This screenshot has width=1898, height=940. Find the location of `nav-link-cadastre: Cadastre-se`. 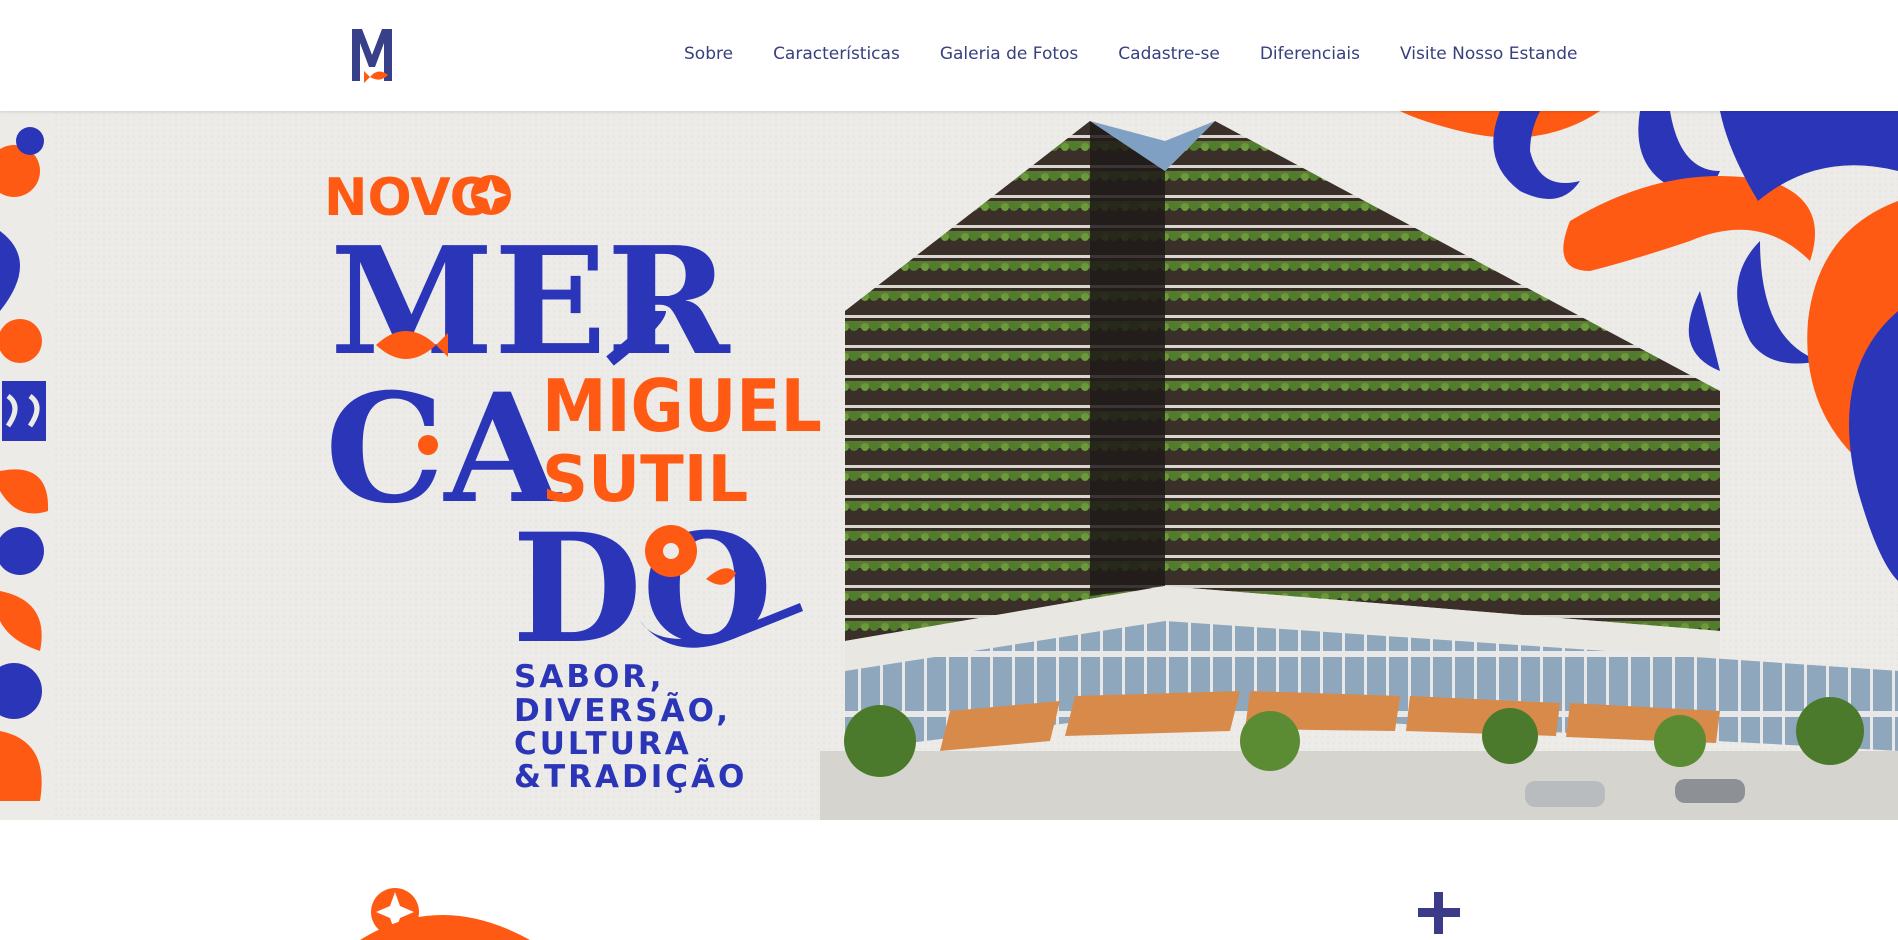

nav-link-cadastre: Cadastre-se is located at coordinates (1169, 54).